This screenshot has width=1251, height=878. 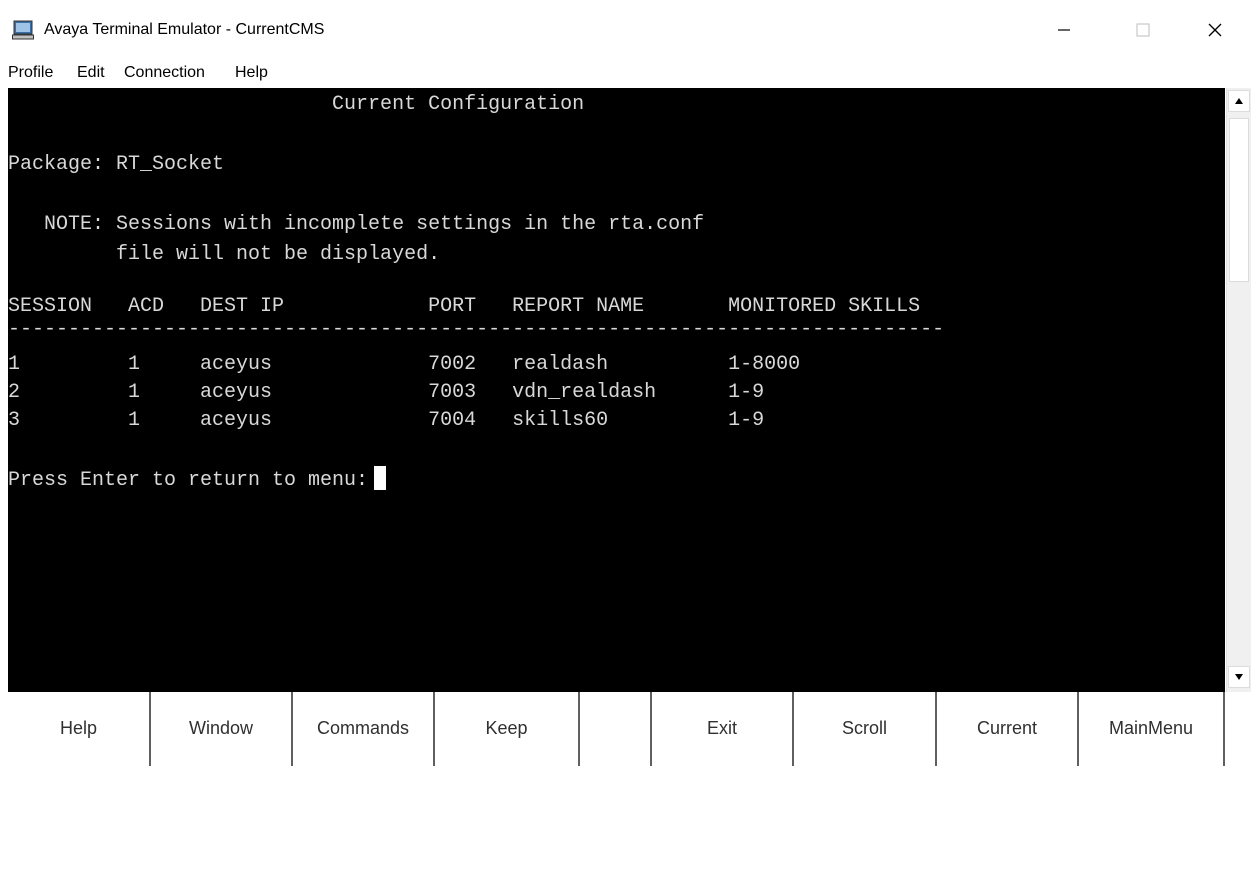 What do you see at coordinates (164, 73) in the screenshot?
I see `menu-connection: Connection` at bounding box center [164, 73].